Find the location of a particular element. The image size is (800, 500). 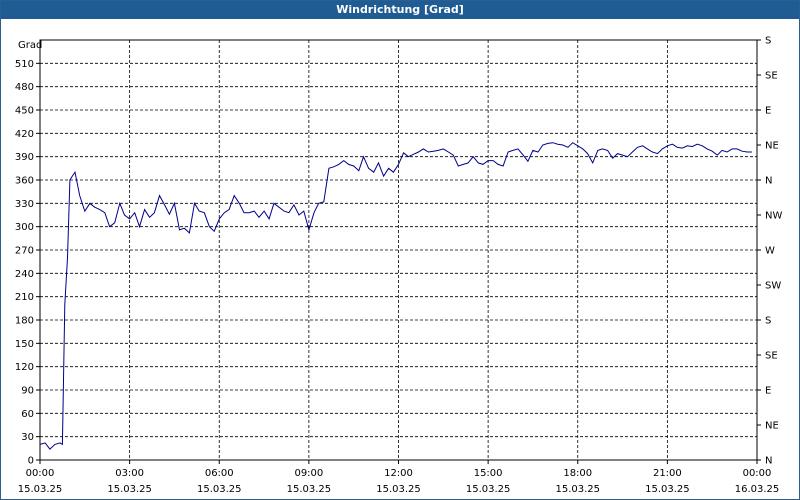

y-tick-label: 330 is located at coordinates (24, 204).